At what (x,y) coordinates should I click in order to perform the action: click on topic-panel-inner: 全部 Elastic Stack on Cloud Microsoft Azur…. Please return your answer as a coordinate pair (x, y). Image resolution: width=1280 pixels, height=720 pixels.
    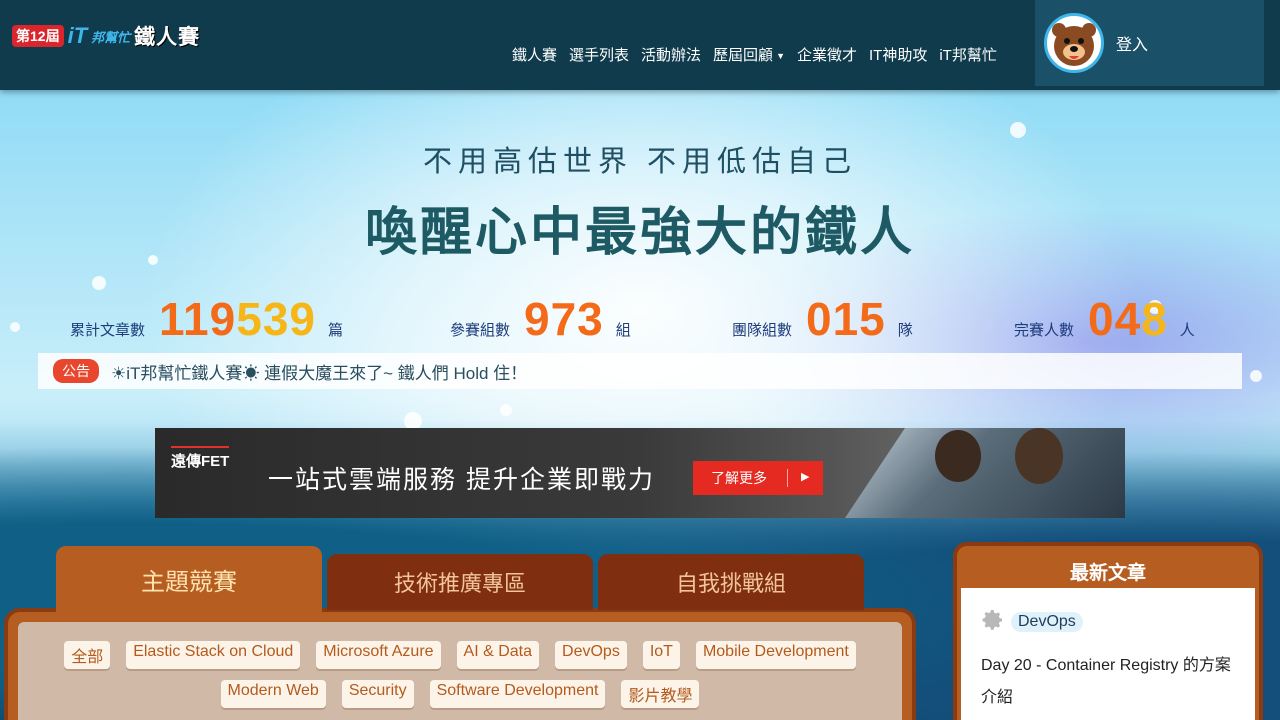
    Looking at the image, I should click on (460, 671).